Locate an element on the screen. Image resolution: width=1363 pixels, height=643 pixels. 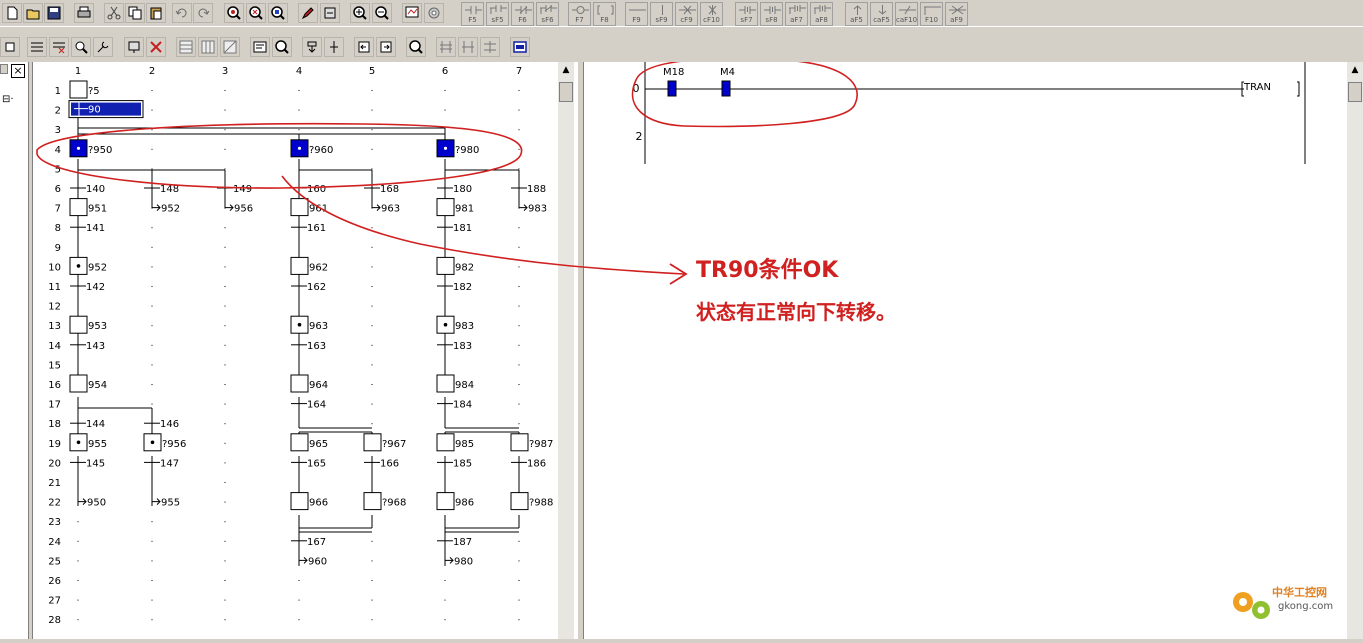
watermark-en: gkong.com is located at coordinates (1305, 606).